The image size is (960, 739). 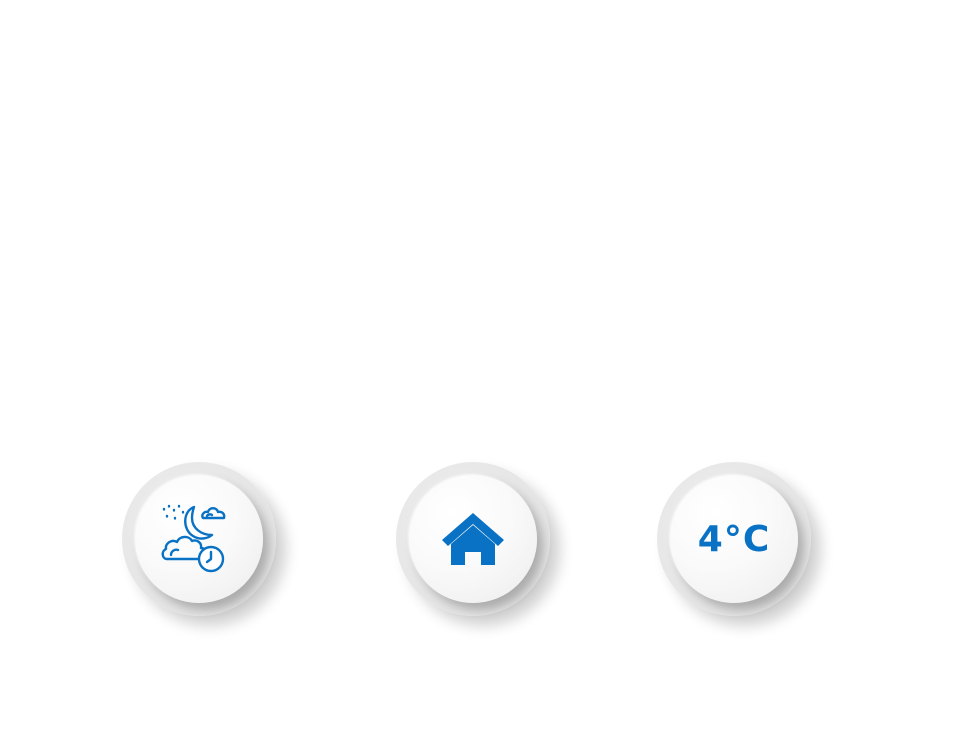 I want to click on night-schedule-button, so click(x=199, y=539).